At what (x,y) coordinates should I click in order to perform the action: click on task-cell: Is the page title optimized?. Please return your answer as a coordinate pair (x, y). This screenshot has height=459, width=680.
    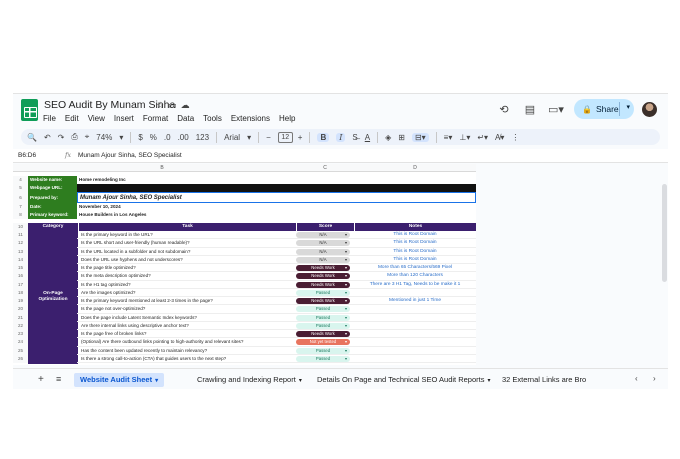
    Looking at the image, I should click on (187, 268).